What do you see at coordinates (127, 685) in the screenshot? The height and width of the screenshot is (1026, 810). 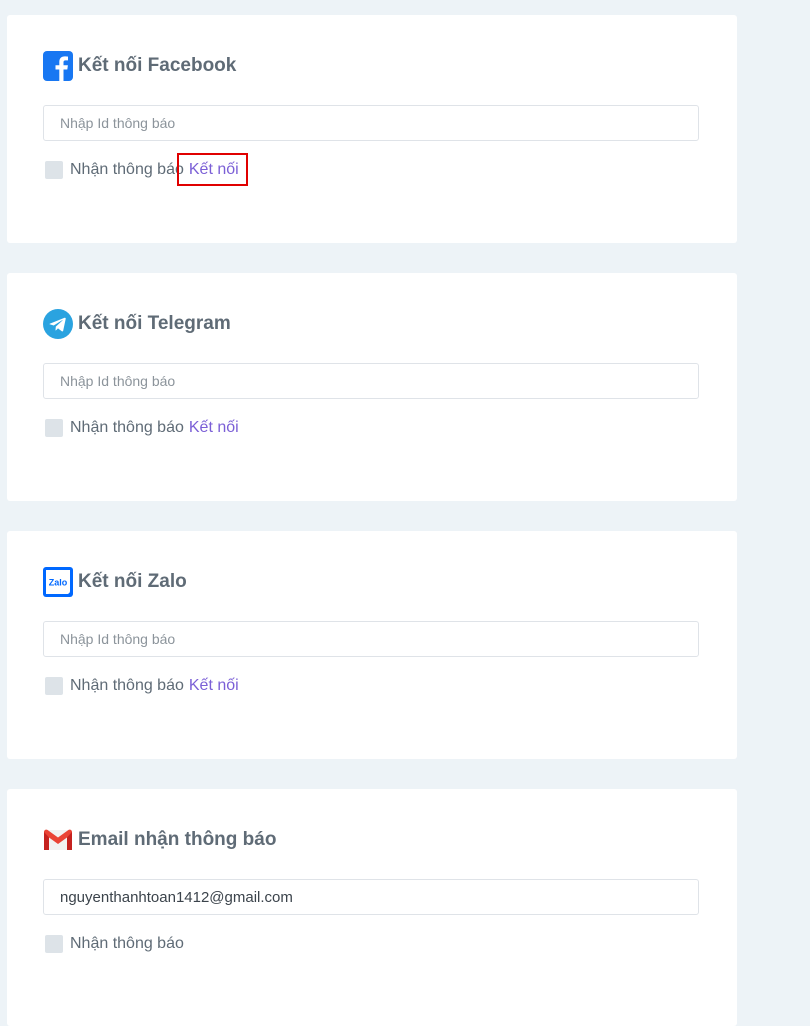 I see `zalo-notify-label: Nhận thông báo` at bounding box center [127, 685].